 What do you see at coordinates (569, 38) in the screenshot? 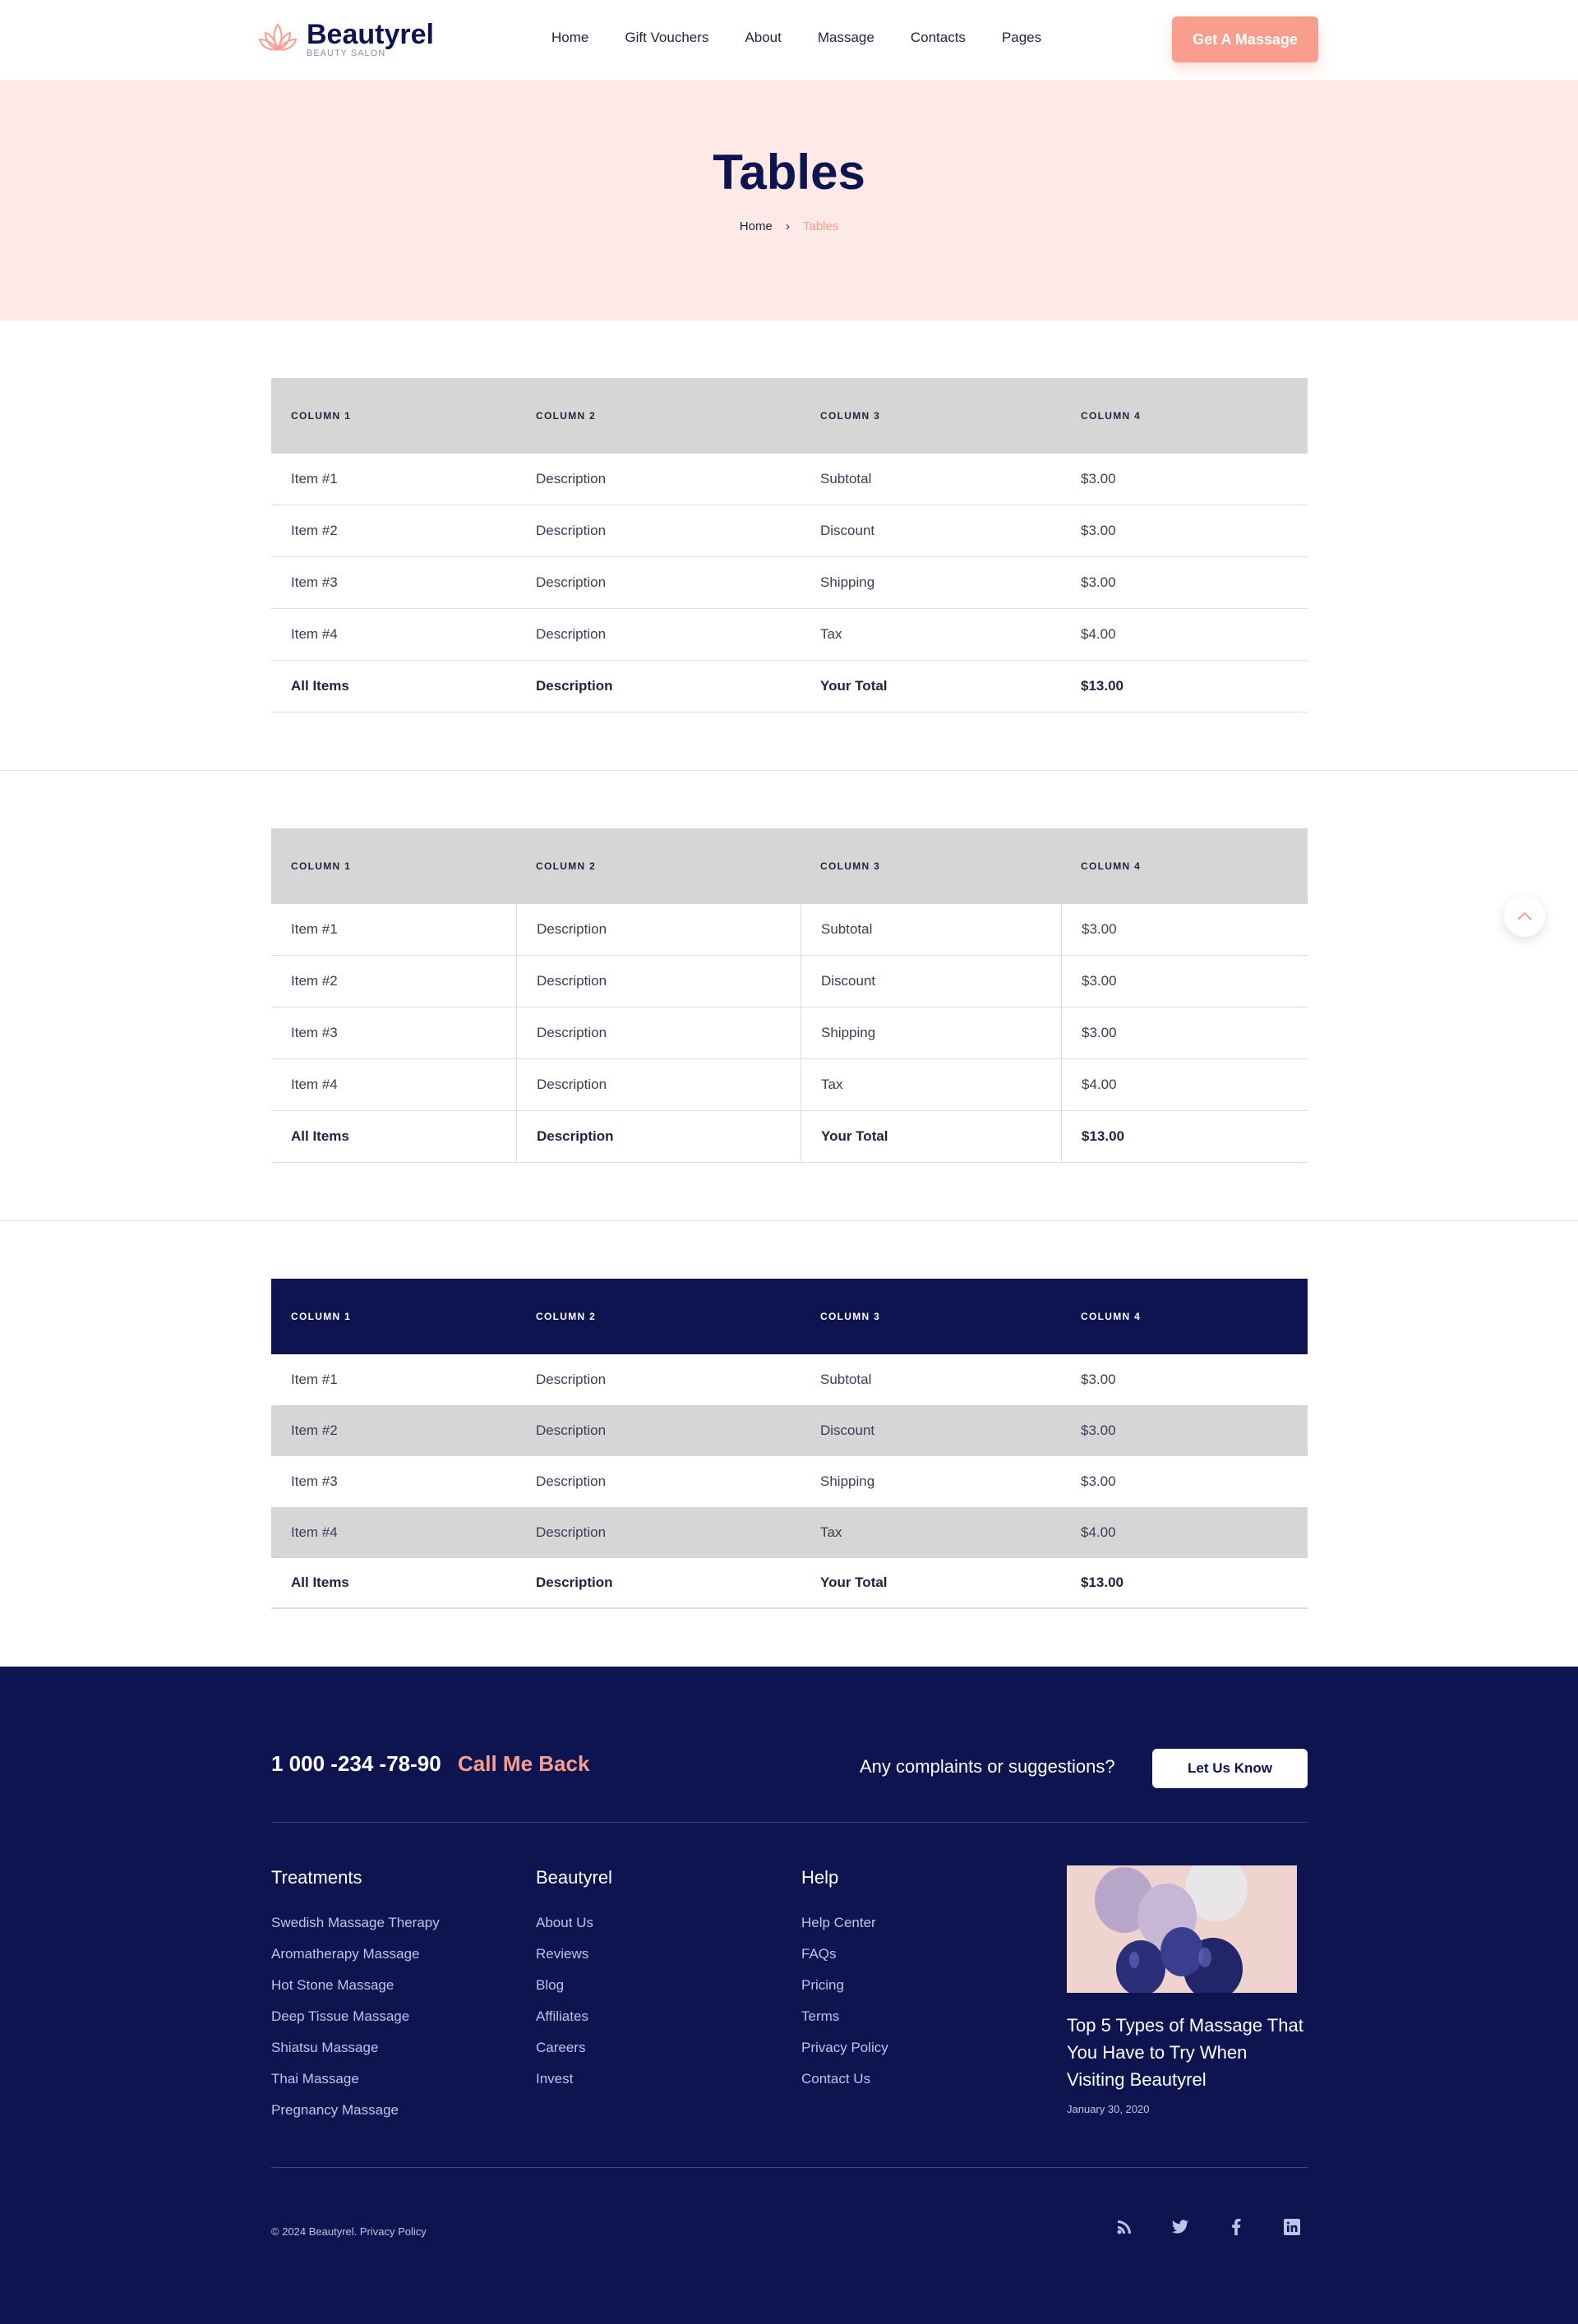
I see `nav-home: Home` at bounding box center [569, 38].